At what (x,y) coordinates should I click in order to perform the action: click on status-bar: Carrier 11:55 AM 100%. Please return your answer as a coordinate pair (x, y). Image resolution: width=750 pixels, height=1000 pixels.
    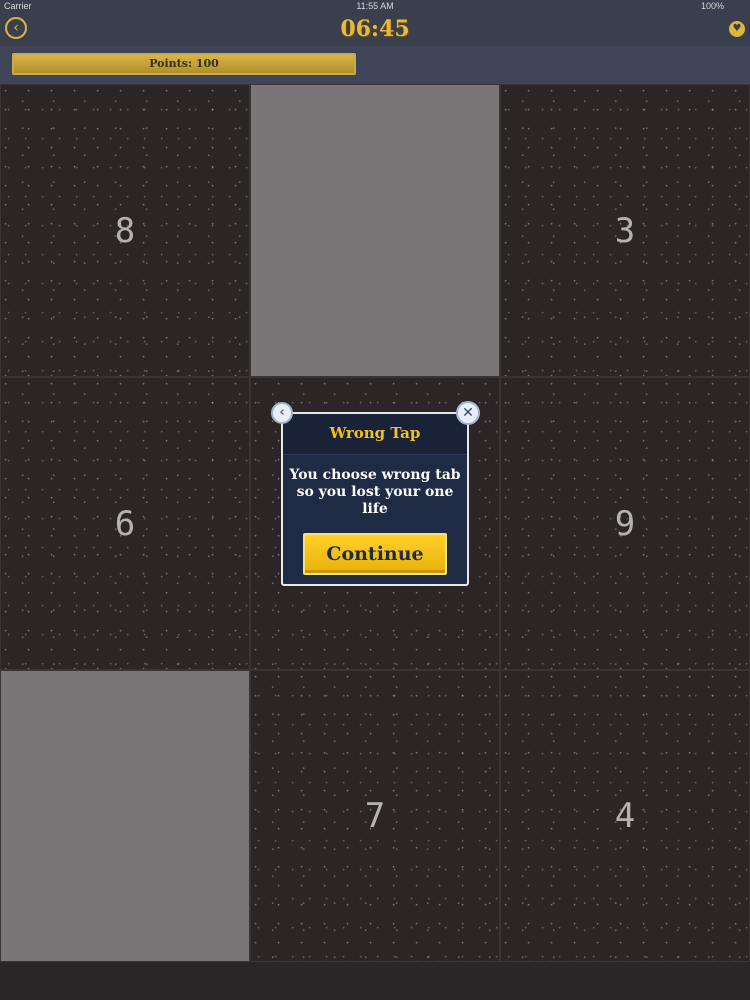
    Looking at the image, I should click on (375, 7).